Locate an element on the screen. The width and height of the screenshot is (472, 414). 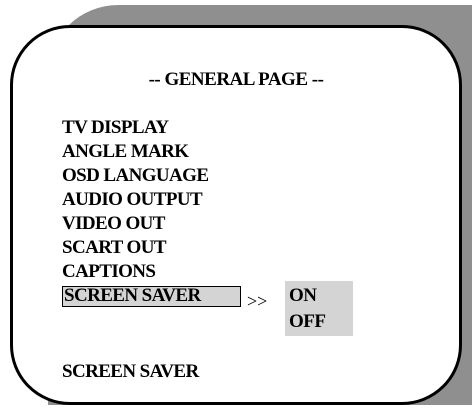
menu-item-label: SCART OUT is located at coordinates (114, 247).